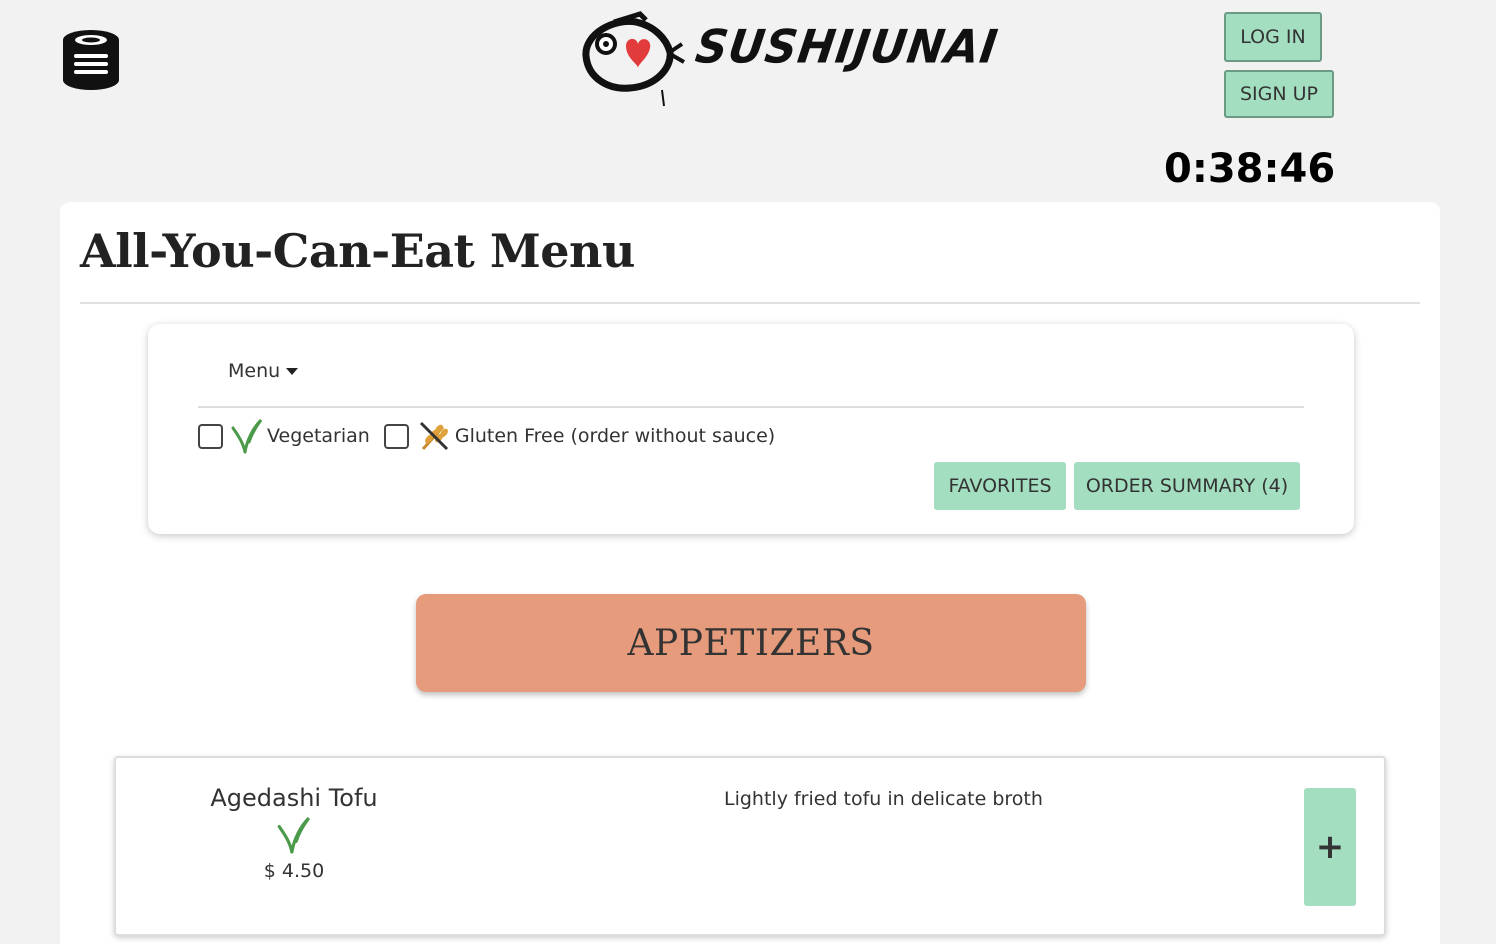  Describe the element at coordinates (751, 407) in the screenshot. I see `panel-divider` at that location.